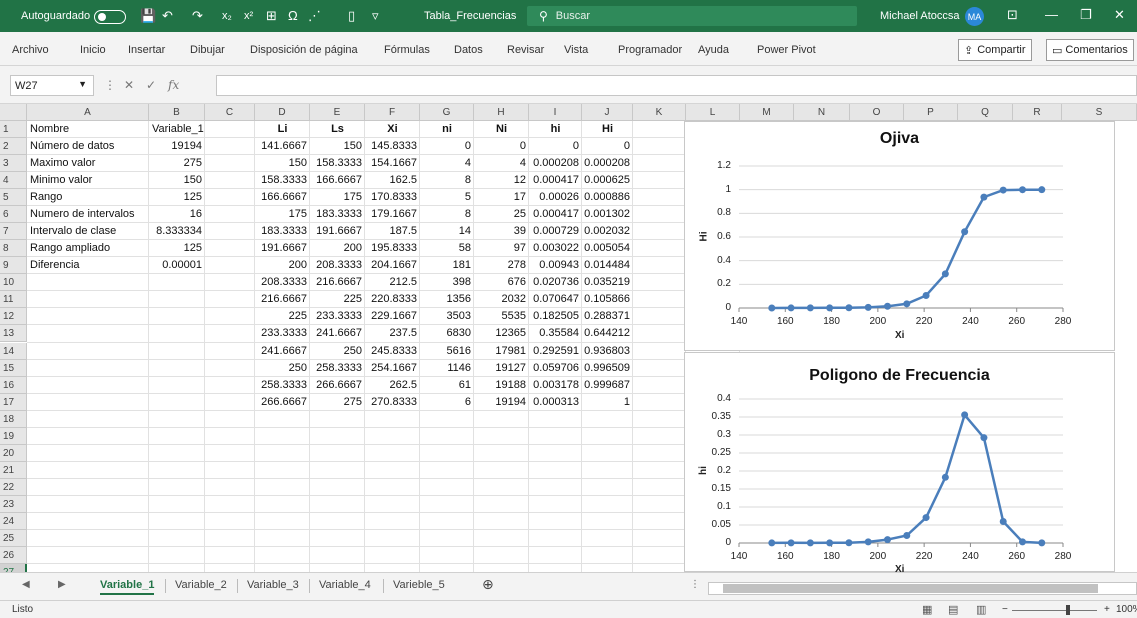 This screenshot has width=1137, height=618. Describe the element at coordinates (167, 16) in the screenshot. I see `undo-icon: ↶` at that location.